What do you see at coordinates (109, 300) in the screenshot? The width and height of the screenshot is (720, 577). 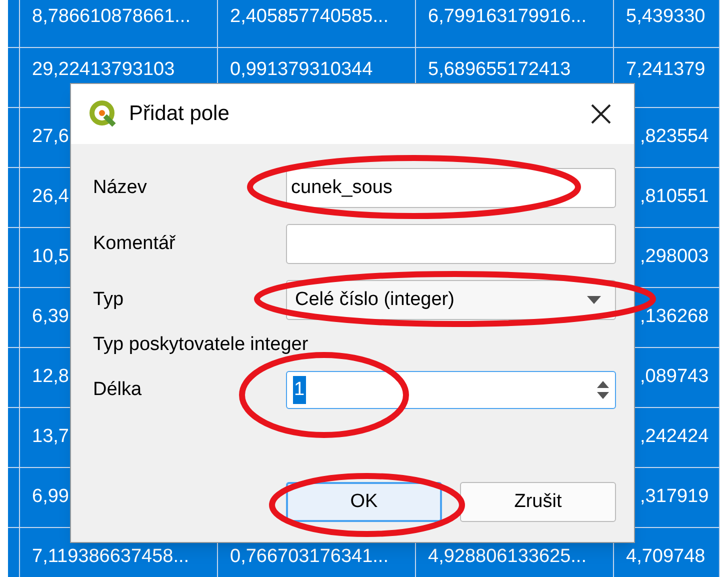 I see `field-label: Typ` at bounding box center [109, 300].